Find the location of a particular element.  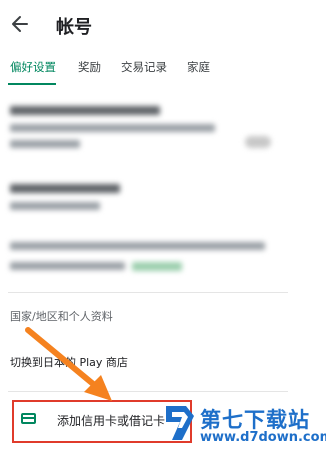

watermark-logo-icon is located at coordinates (180, 423).